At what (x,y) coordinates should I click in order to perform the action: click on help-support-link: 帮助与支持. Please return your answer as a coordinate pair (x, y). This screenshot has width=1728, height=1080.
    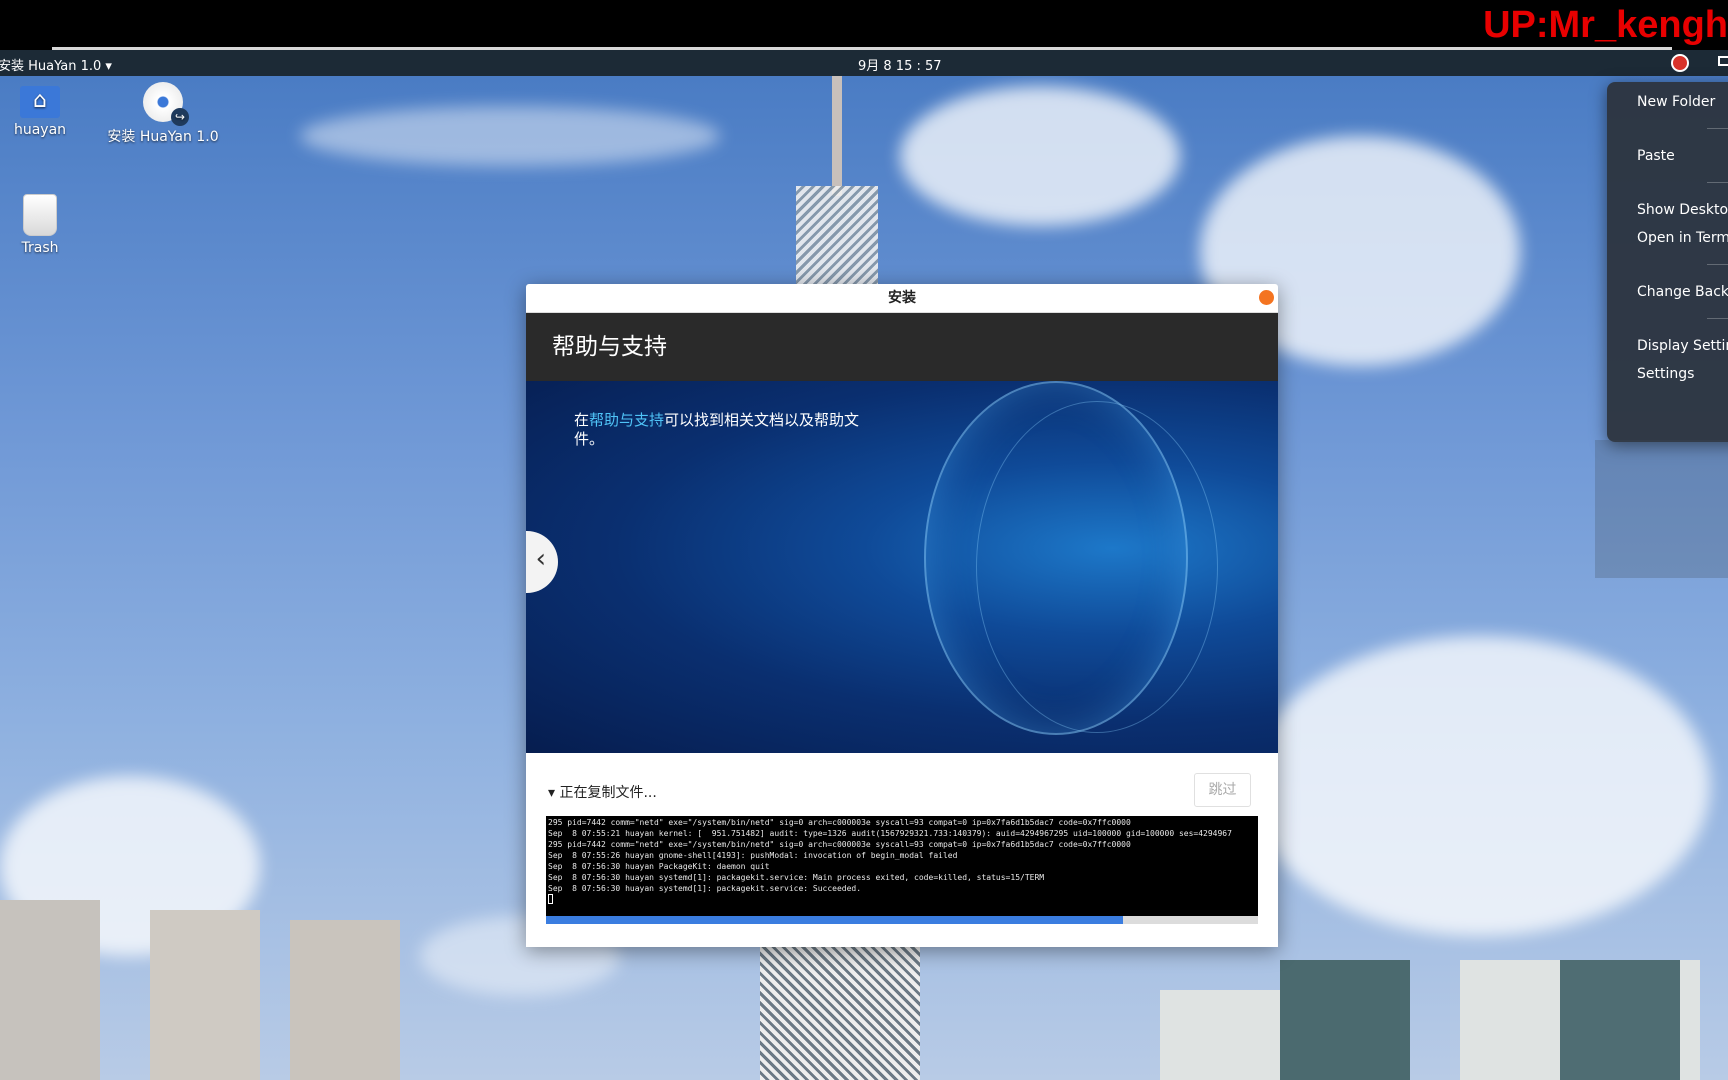
    Looking at the image, I should click on (626, 420).